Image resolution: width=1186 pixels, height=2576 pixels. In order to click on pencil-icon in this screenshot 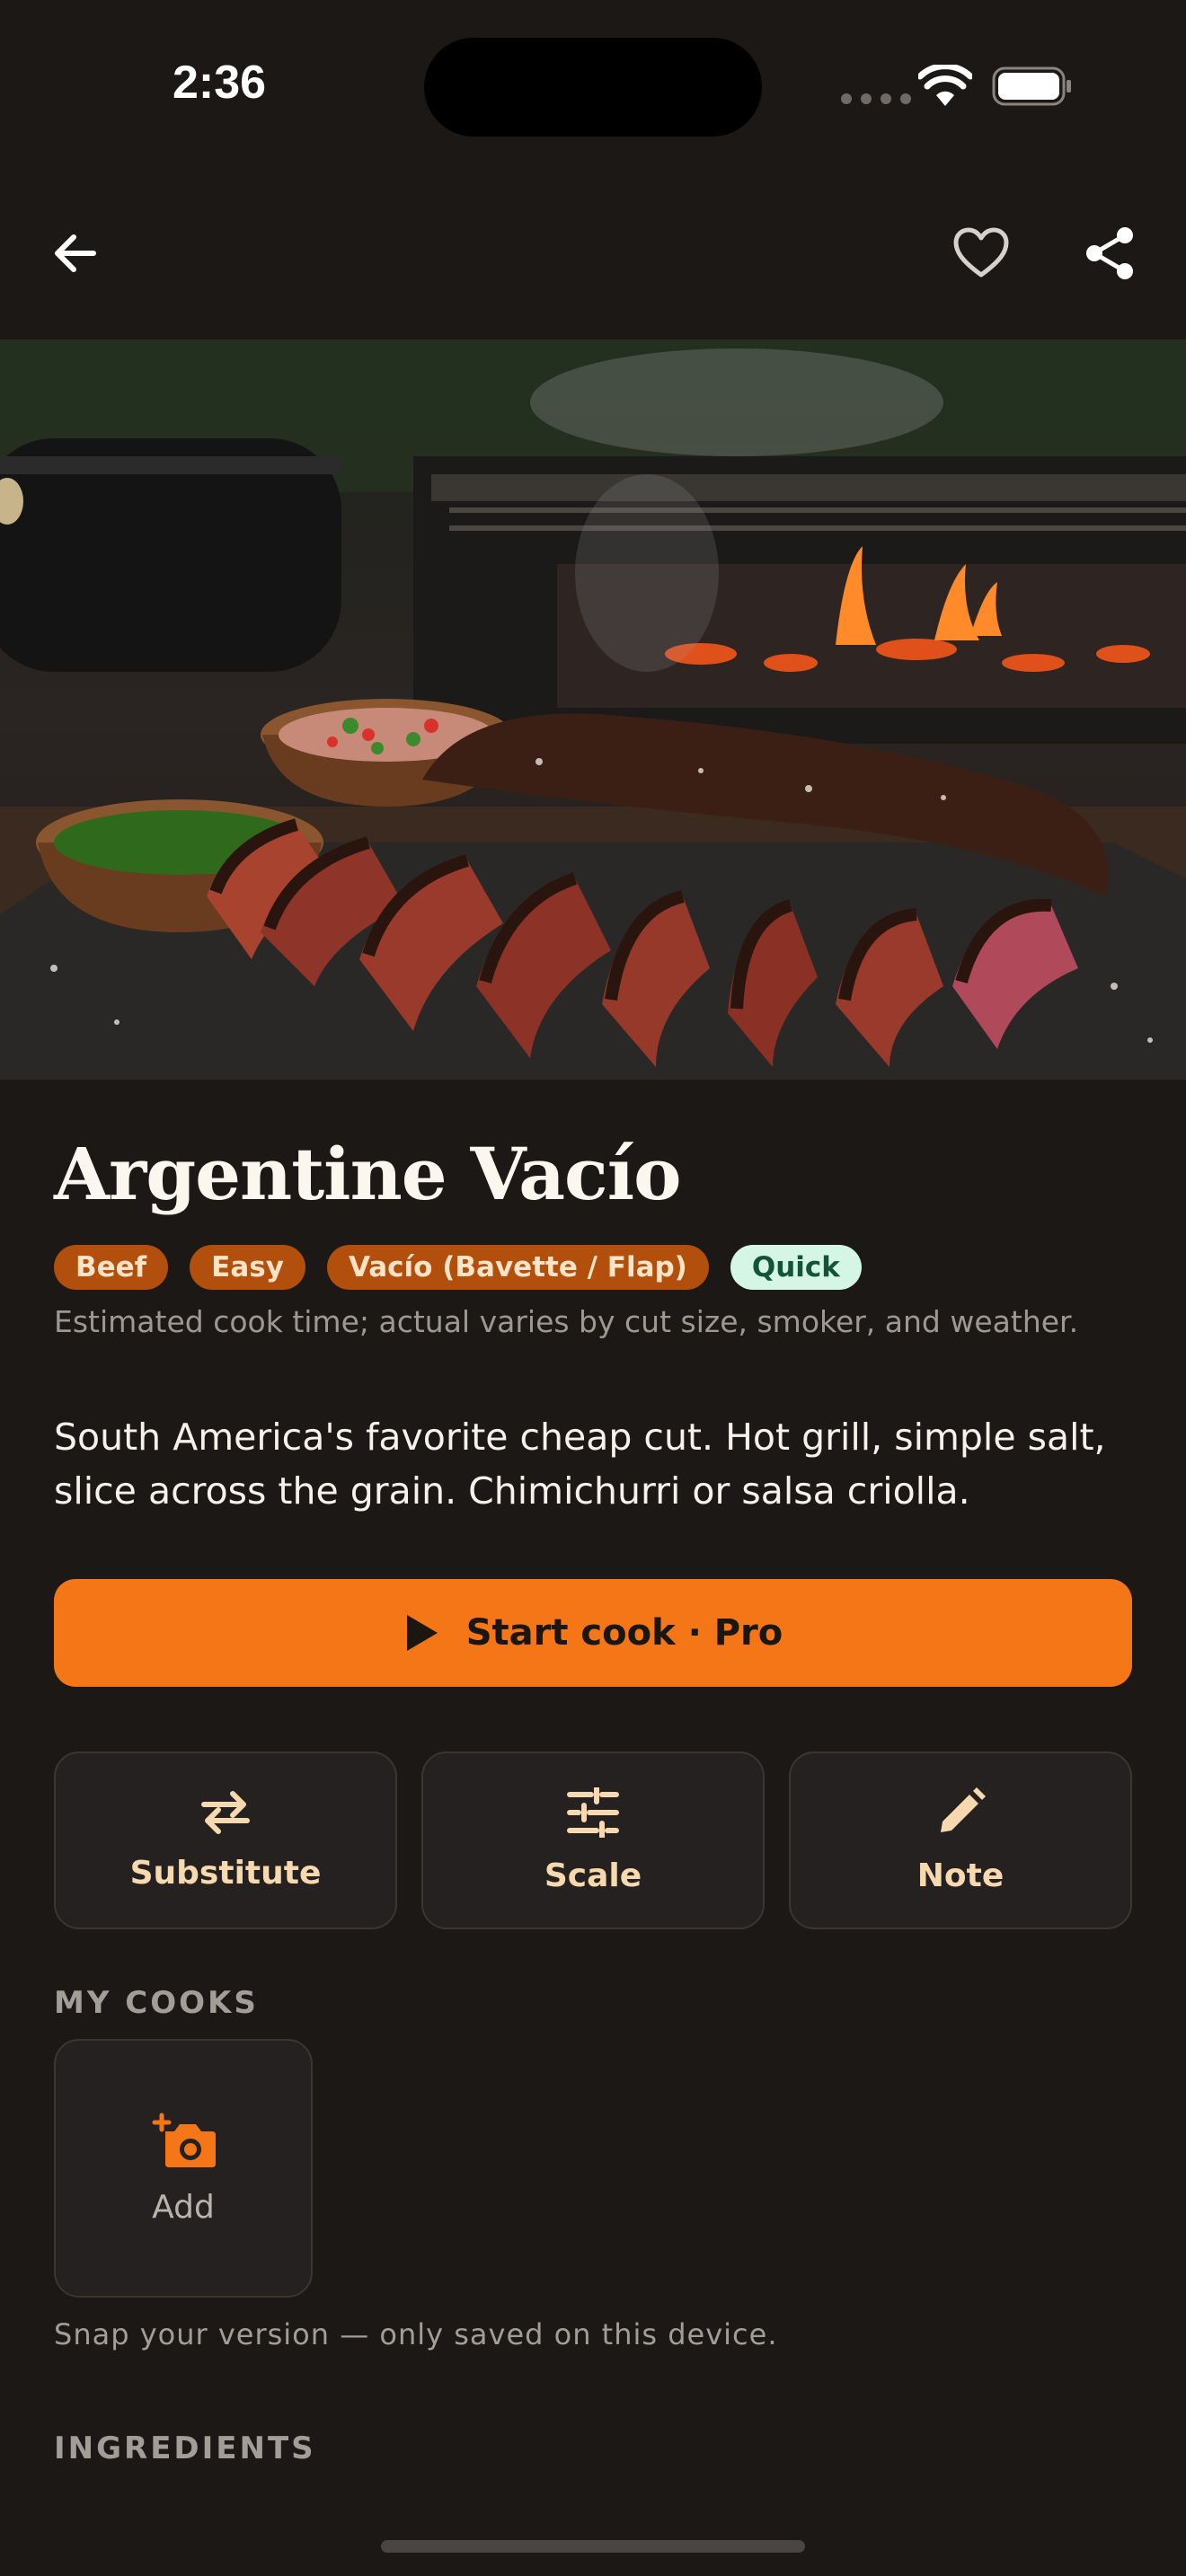, I will do `click(963, 1809)`.